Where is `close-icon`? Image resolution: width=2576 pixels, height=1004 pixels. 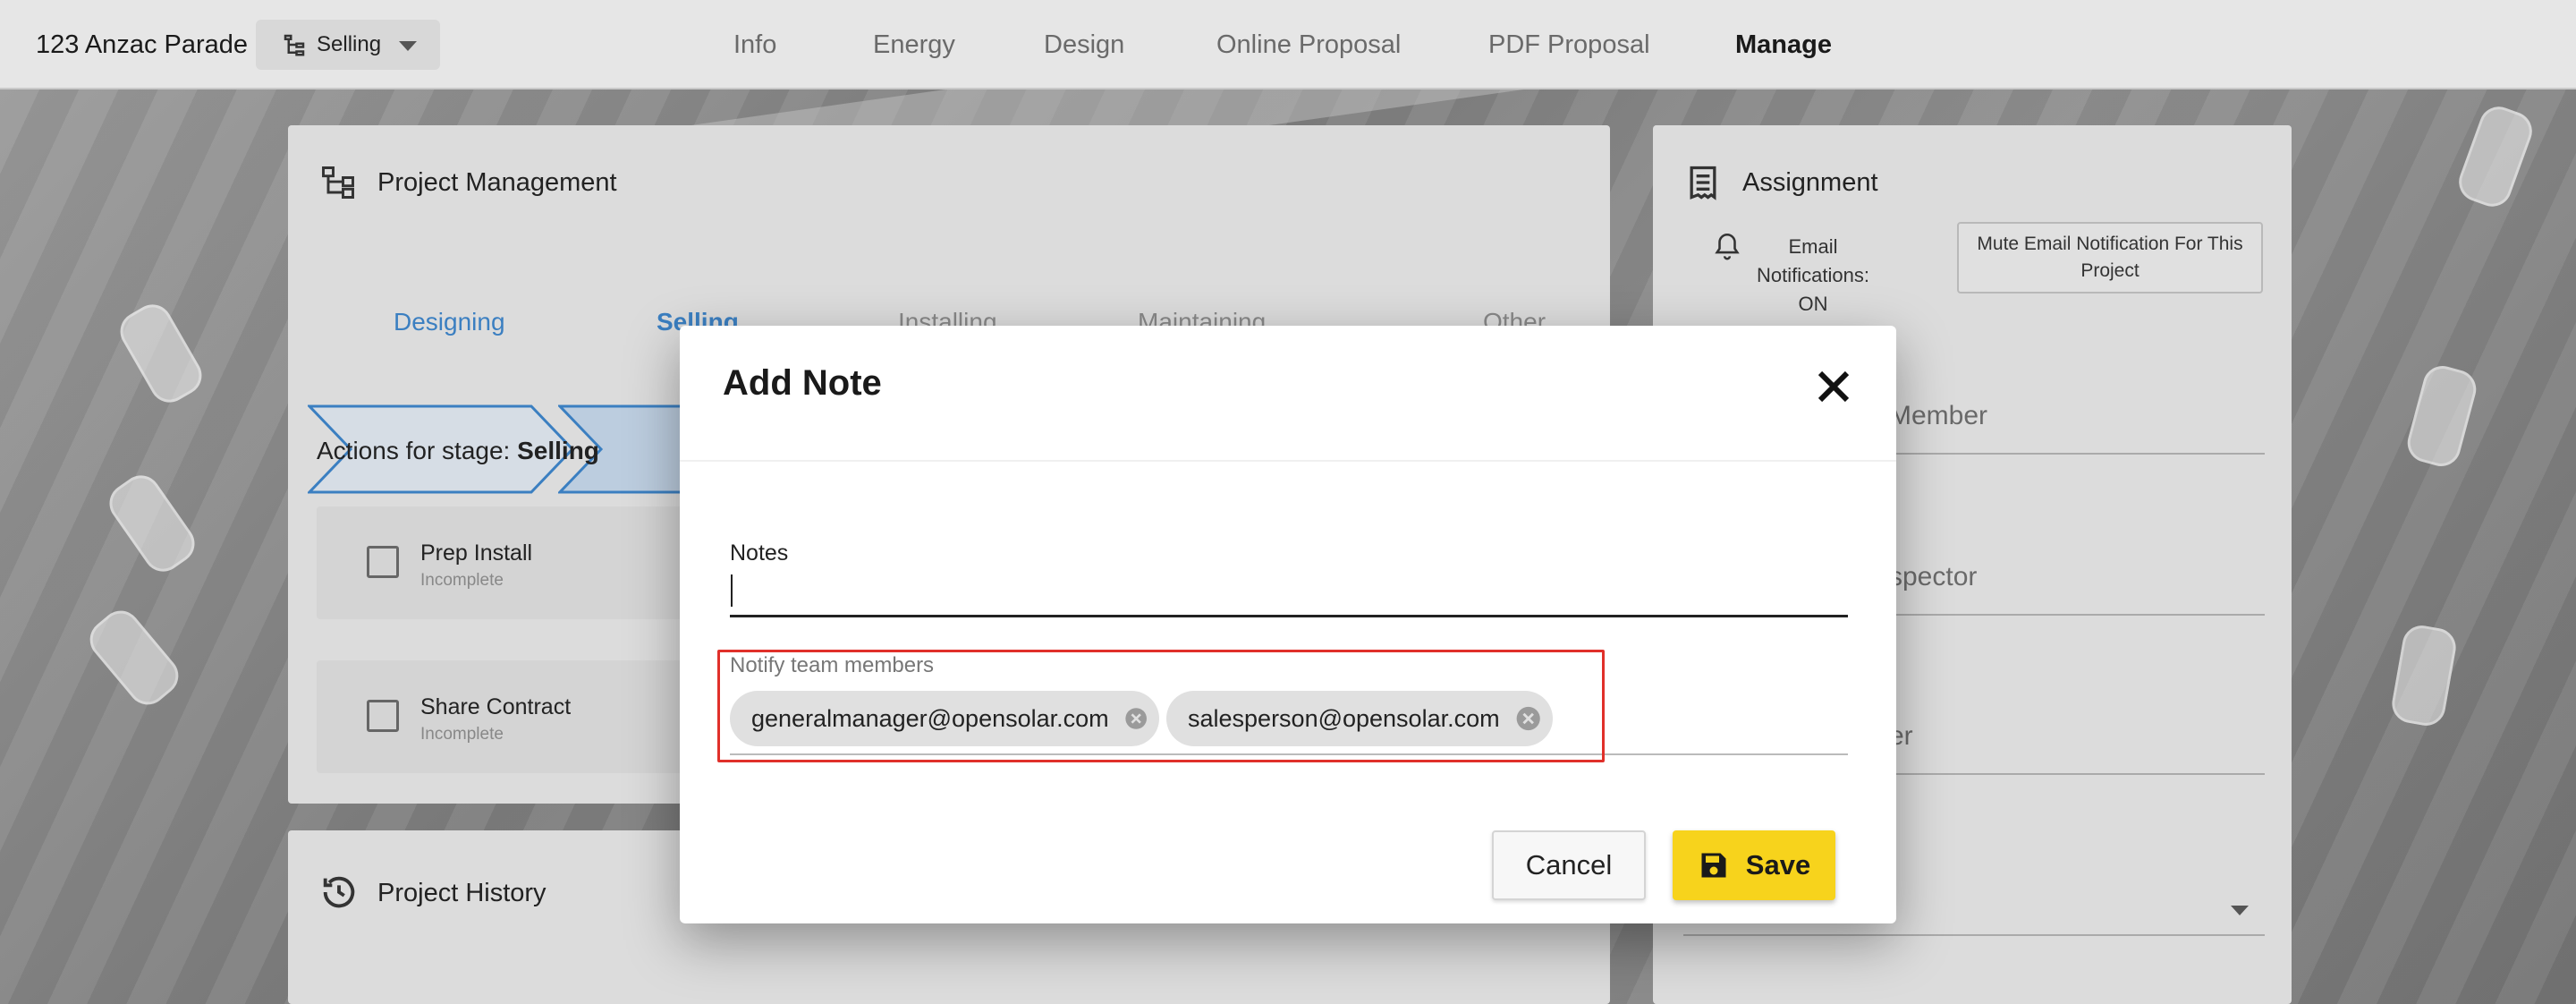 close-icon is located at coordinates (1833, 386).